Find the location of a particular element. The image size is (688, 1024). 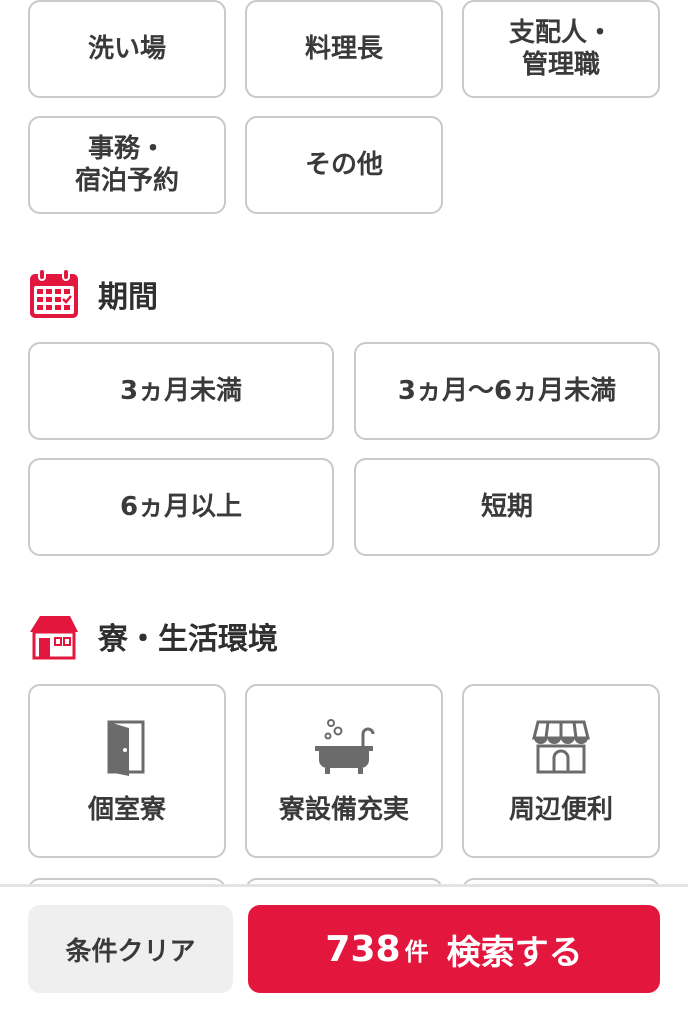

house-icon is located at coordinates (54, 636).